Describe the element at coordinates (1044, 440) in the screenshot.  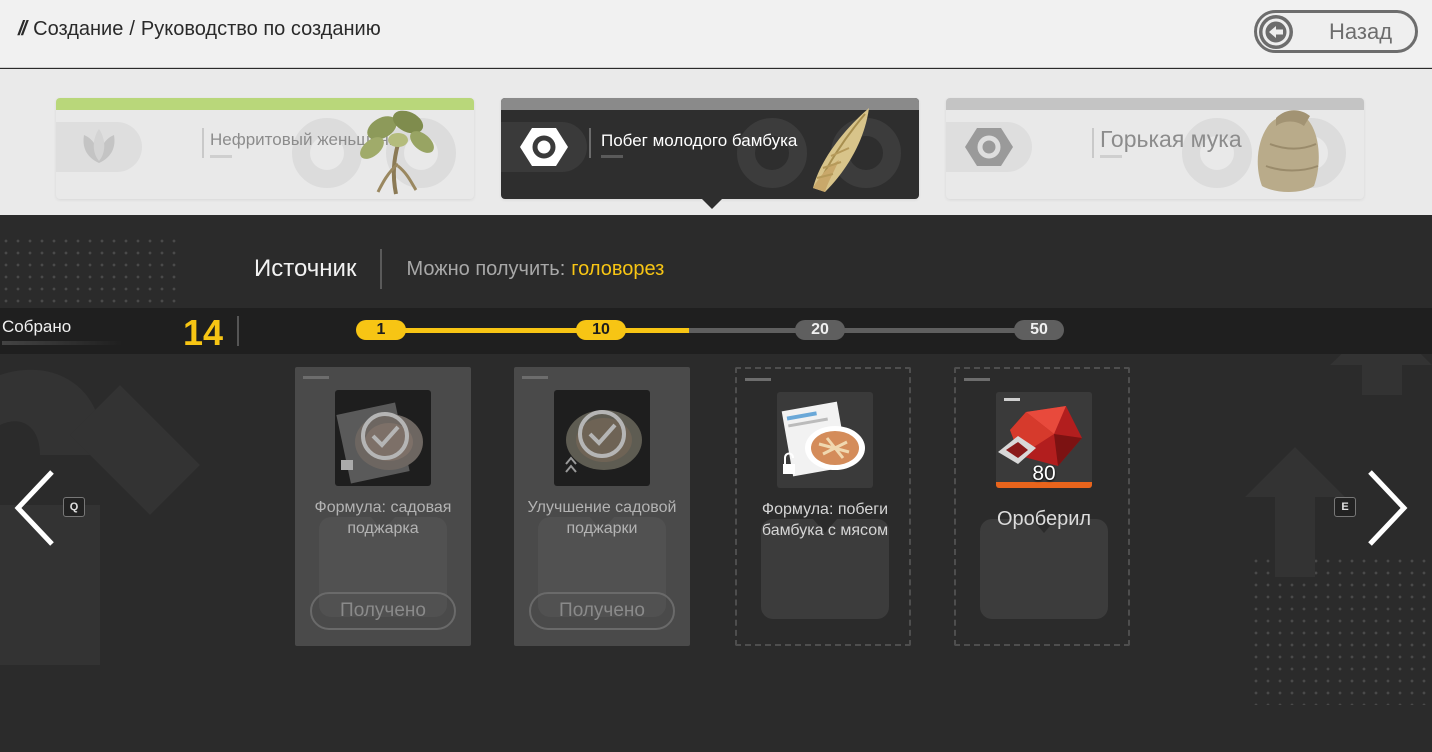
I see `oroberyl-item: 80` at that location.